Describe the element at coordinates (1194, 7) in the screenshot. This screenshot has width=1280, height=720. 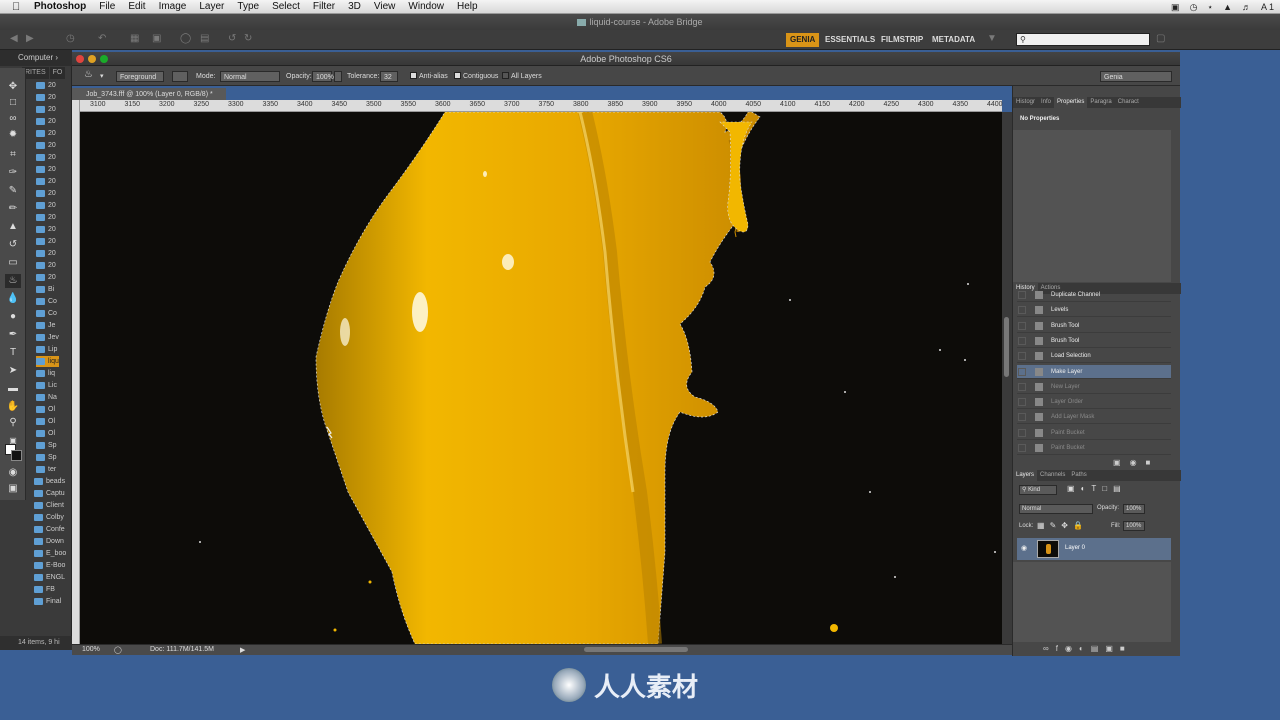
I see `timemachine-icon: ◷` at that location.